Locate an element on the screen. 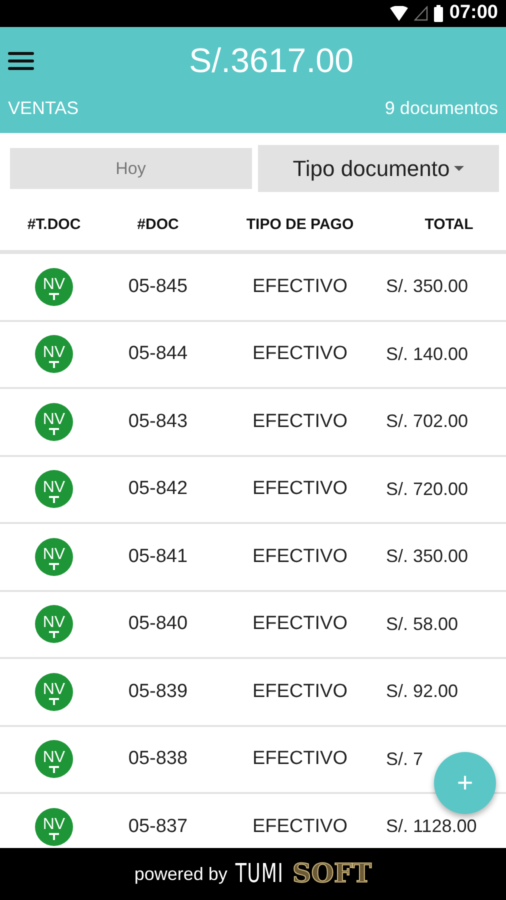 The image size is (506, 900). brand-logo-text: SOFT is located at coordinates (332, 874).